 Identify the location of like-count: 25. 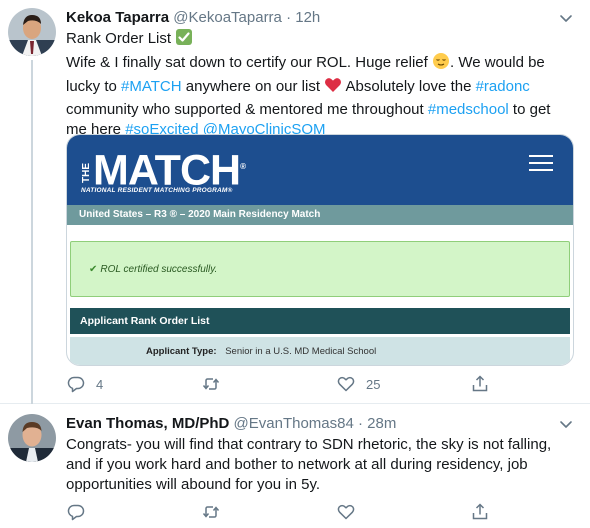
(373, 384).